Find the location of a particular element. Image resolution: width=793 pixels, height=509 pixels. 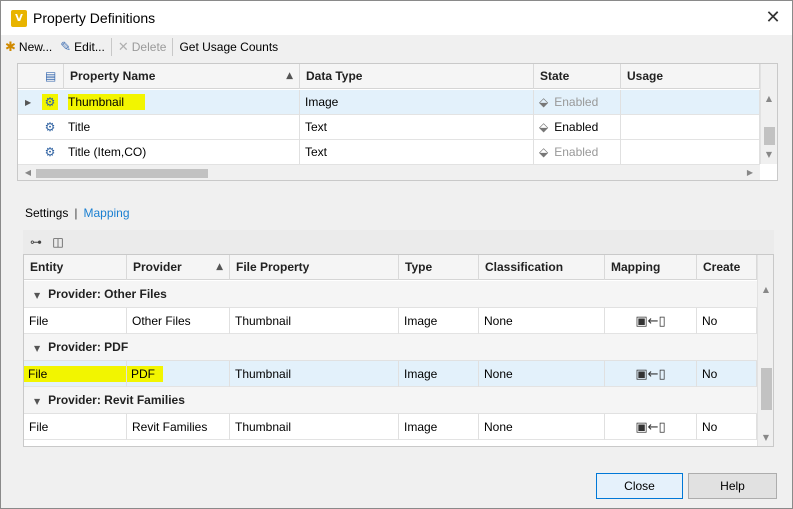

property-row-thumbnail: ▶ ⚙ Thumbnail Image ⬙ Enabled is located at coordinates (389, 102).